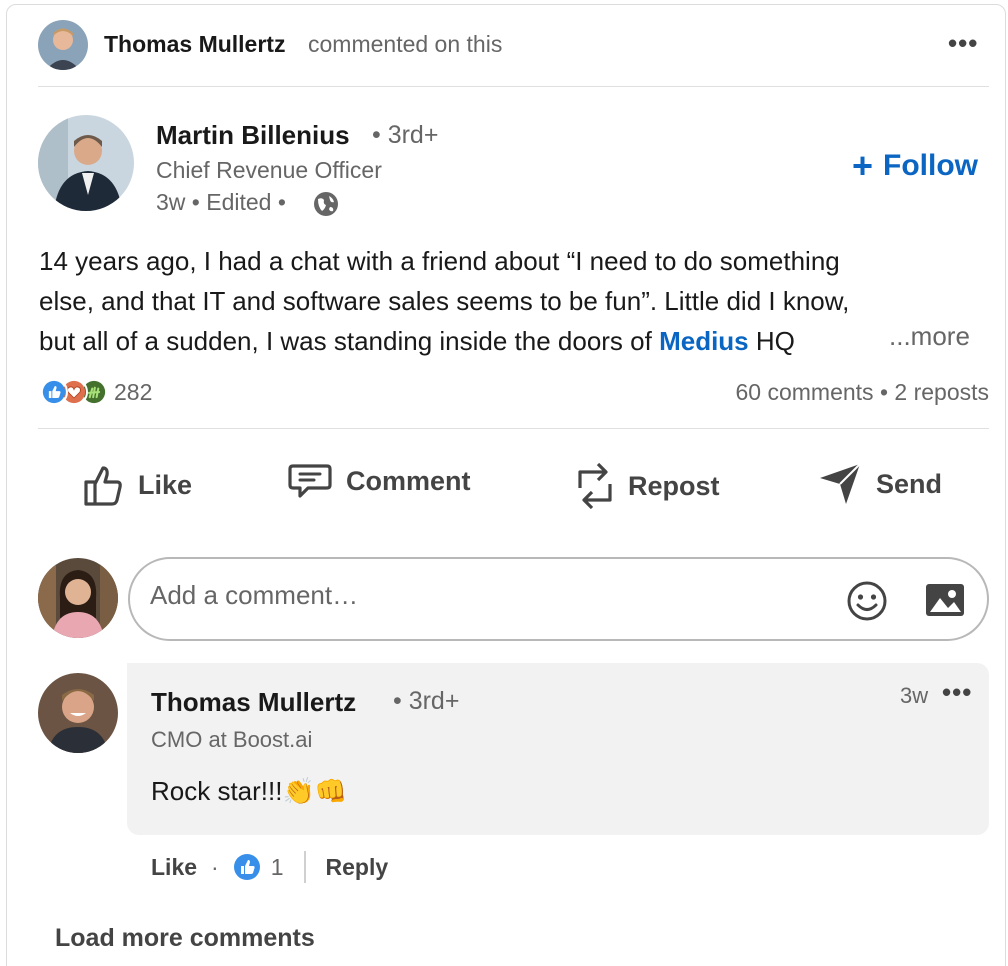  What do you see at coordinates (357, 867) in the screenshot?
I see `reply-button: Reply` at bounding box center [357, 867].